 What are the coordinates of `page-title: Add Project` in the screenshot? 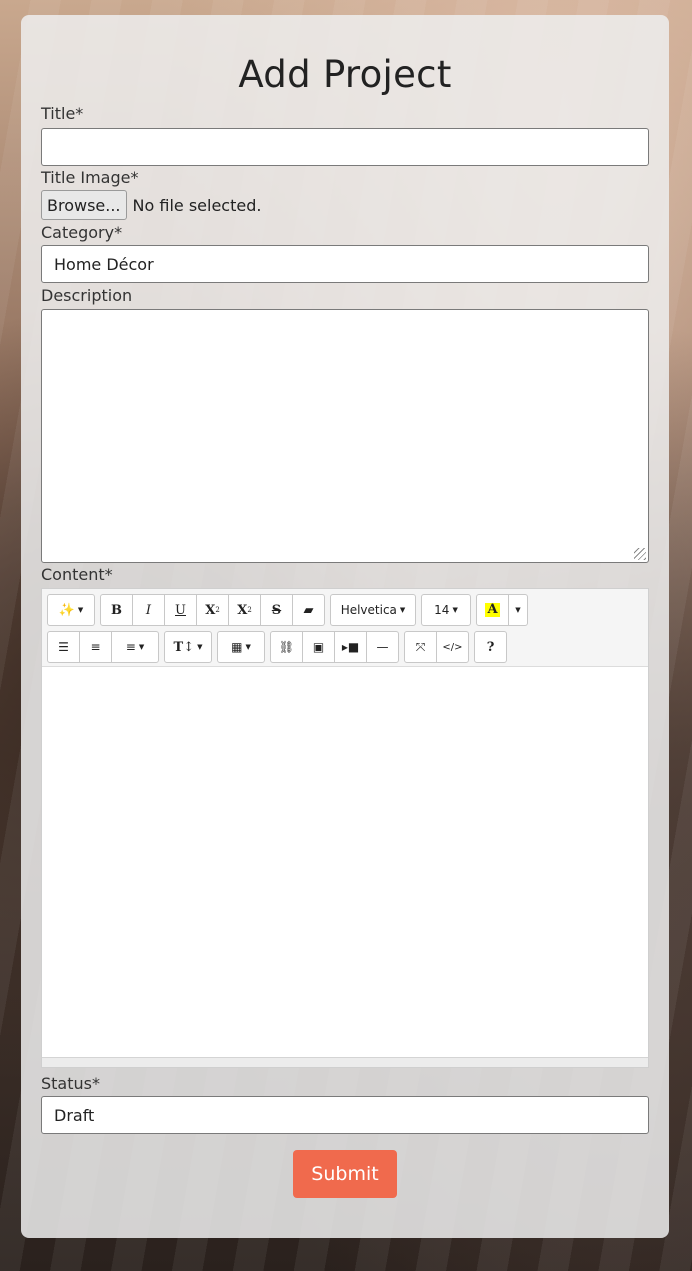 It's located at (345, 74).